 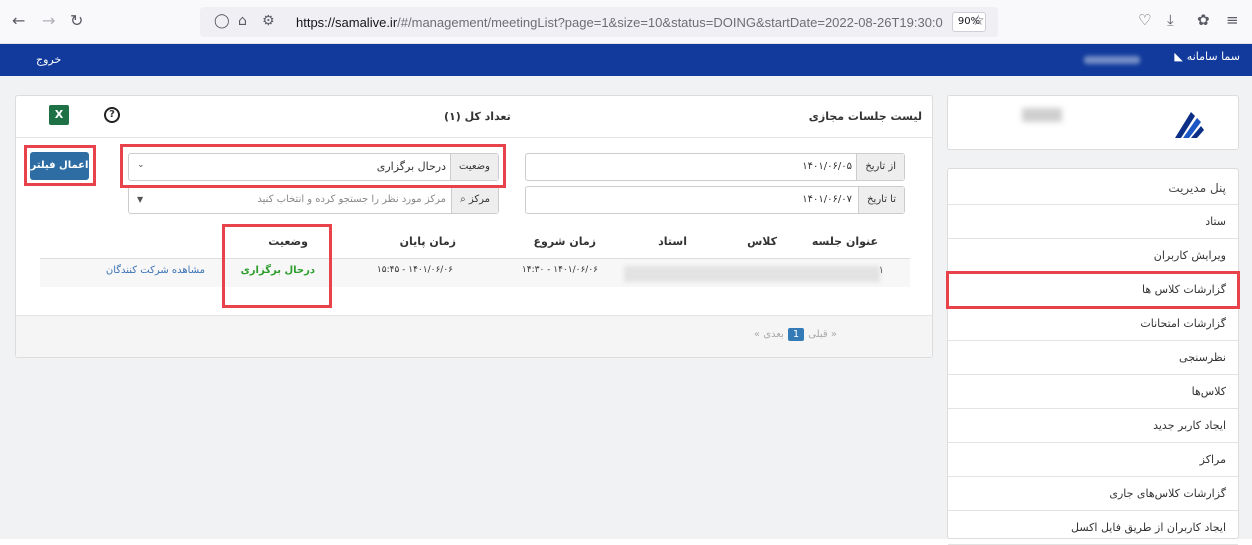 I want to click on search-icon: ⌕, so click(x=464, y=199).